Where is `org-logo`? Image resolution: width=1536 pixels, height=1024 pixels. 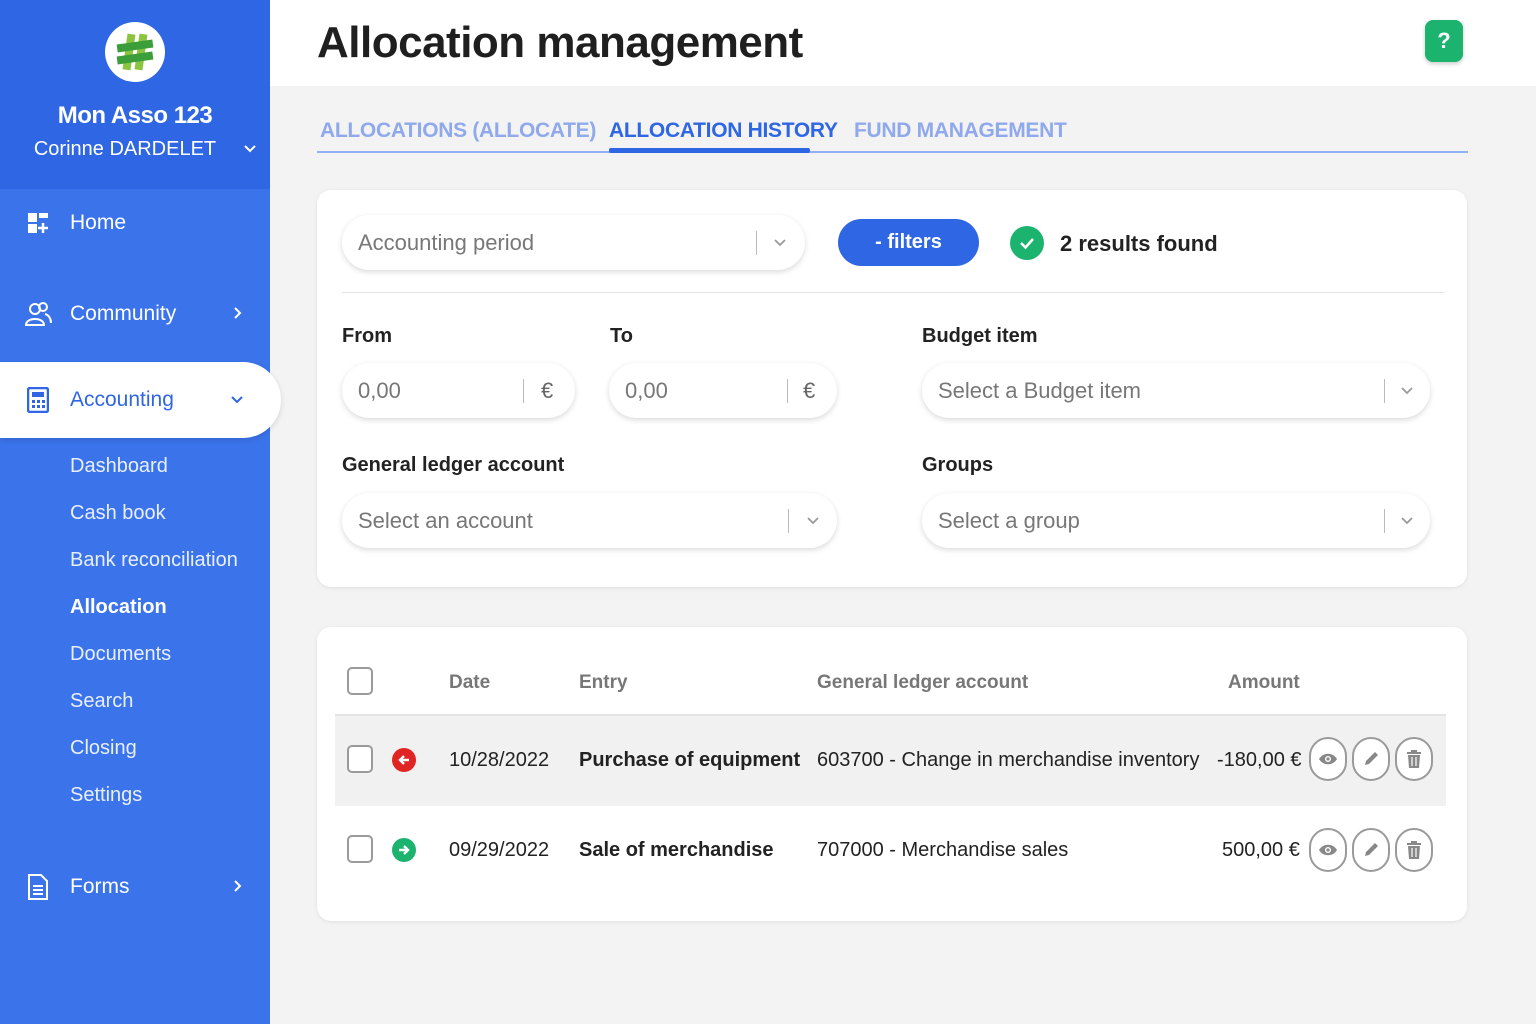 org-logo is located at coordinates (135, 52).